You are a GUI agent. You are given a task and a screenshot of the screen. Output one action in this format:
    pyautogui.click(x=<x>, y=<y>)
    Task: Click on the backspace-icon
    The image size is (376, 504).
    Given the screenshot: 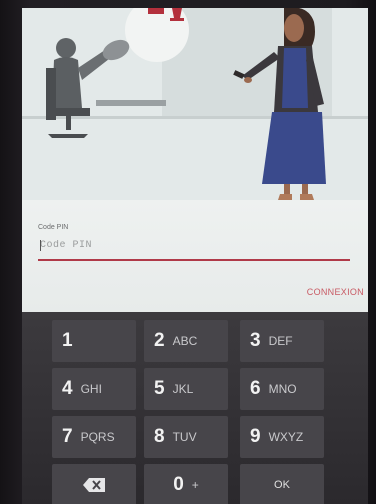 What is the action you would take?
    pyautogui.click(x=94, y=485)
    